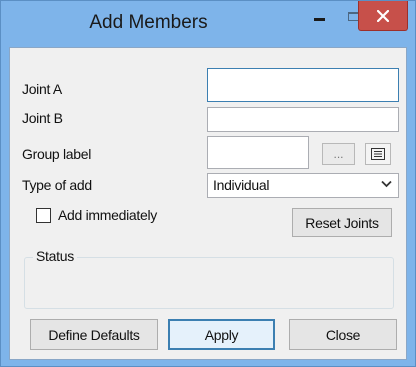  I want to click on maximize-icon, so click(353, 16).